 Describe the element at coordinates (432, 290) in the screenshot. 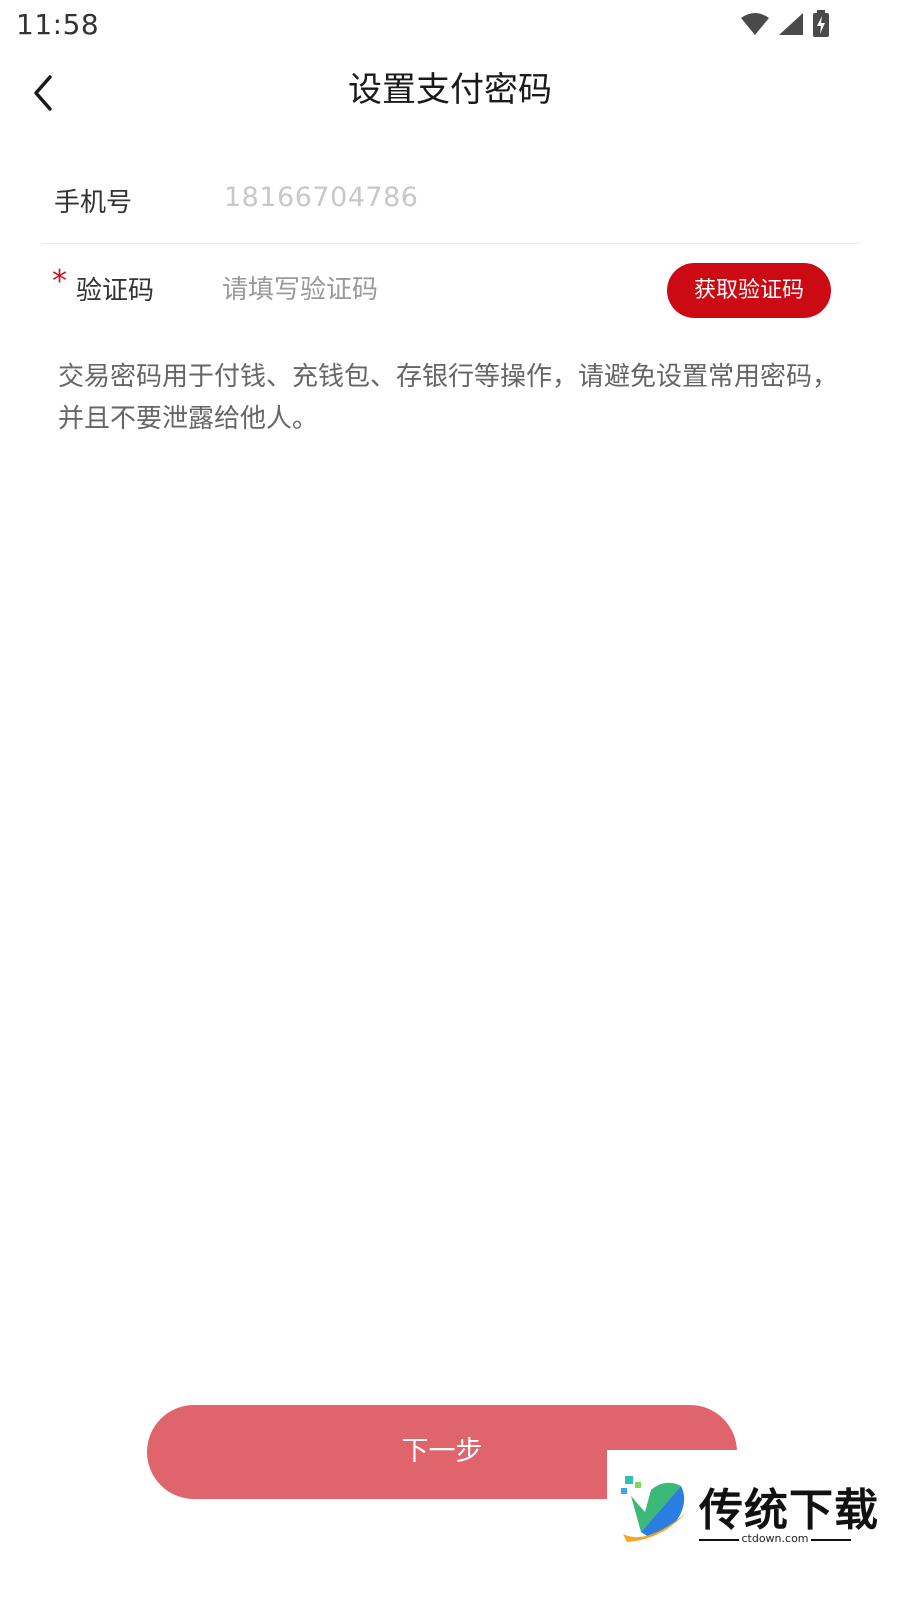

I see `verification-code-input` at that location.